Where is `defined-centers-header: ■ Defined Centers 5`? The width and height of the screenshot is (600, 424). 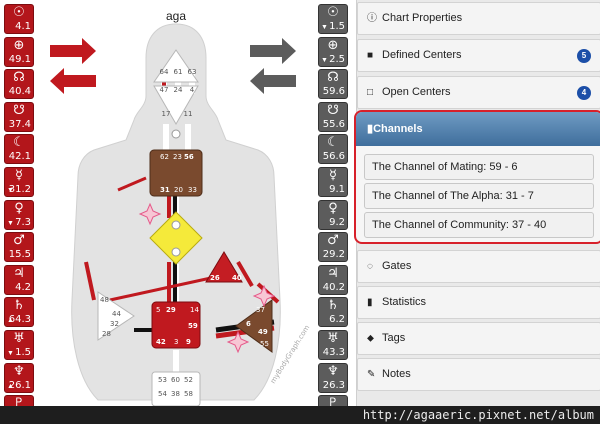
defined-centers-header: ■ Defined Centers 5 is located at coordinates (478, 55).